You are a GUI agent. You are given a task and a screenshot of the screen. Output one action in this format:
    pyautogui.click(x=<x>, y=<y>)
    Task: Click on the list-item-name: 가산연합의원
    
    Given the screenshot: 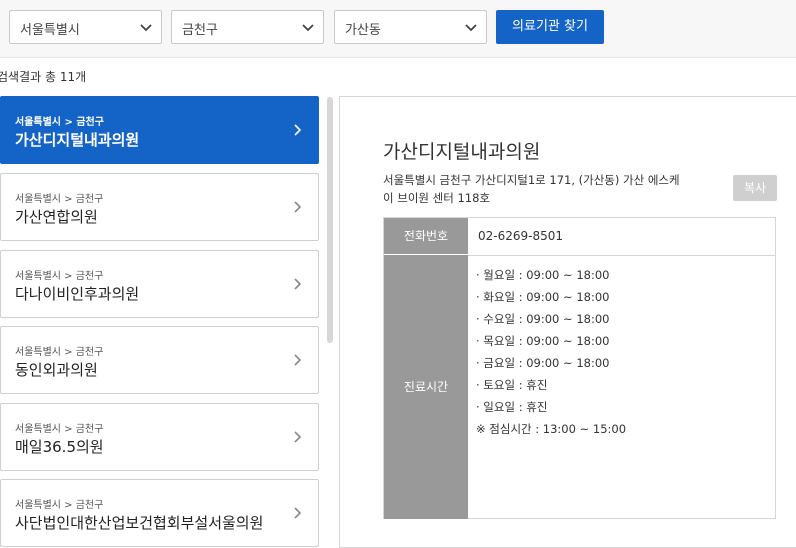 What is the action you would take?
    pyautogui.click(x=56, y=217)
    